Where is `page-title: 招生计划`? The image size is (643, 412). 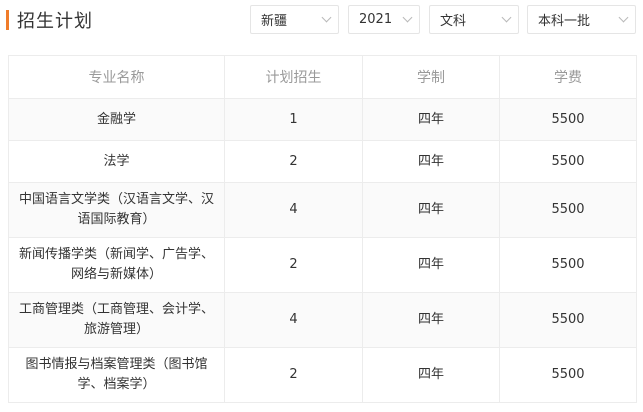
page-title: 招生计划 is located at coordinates (55, 21).